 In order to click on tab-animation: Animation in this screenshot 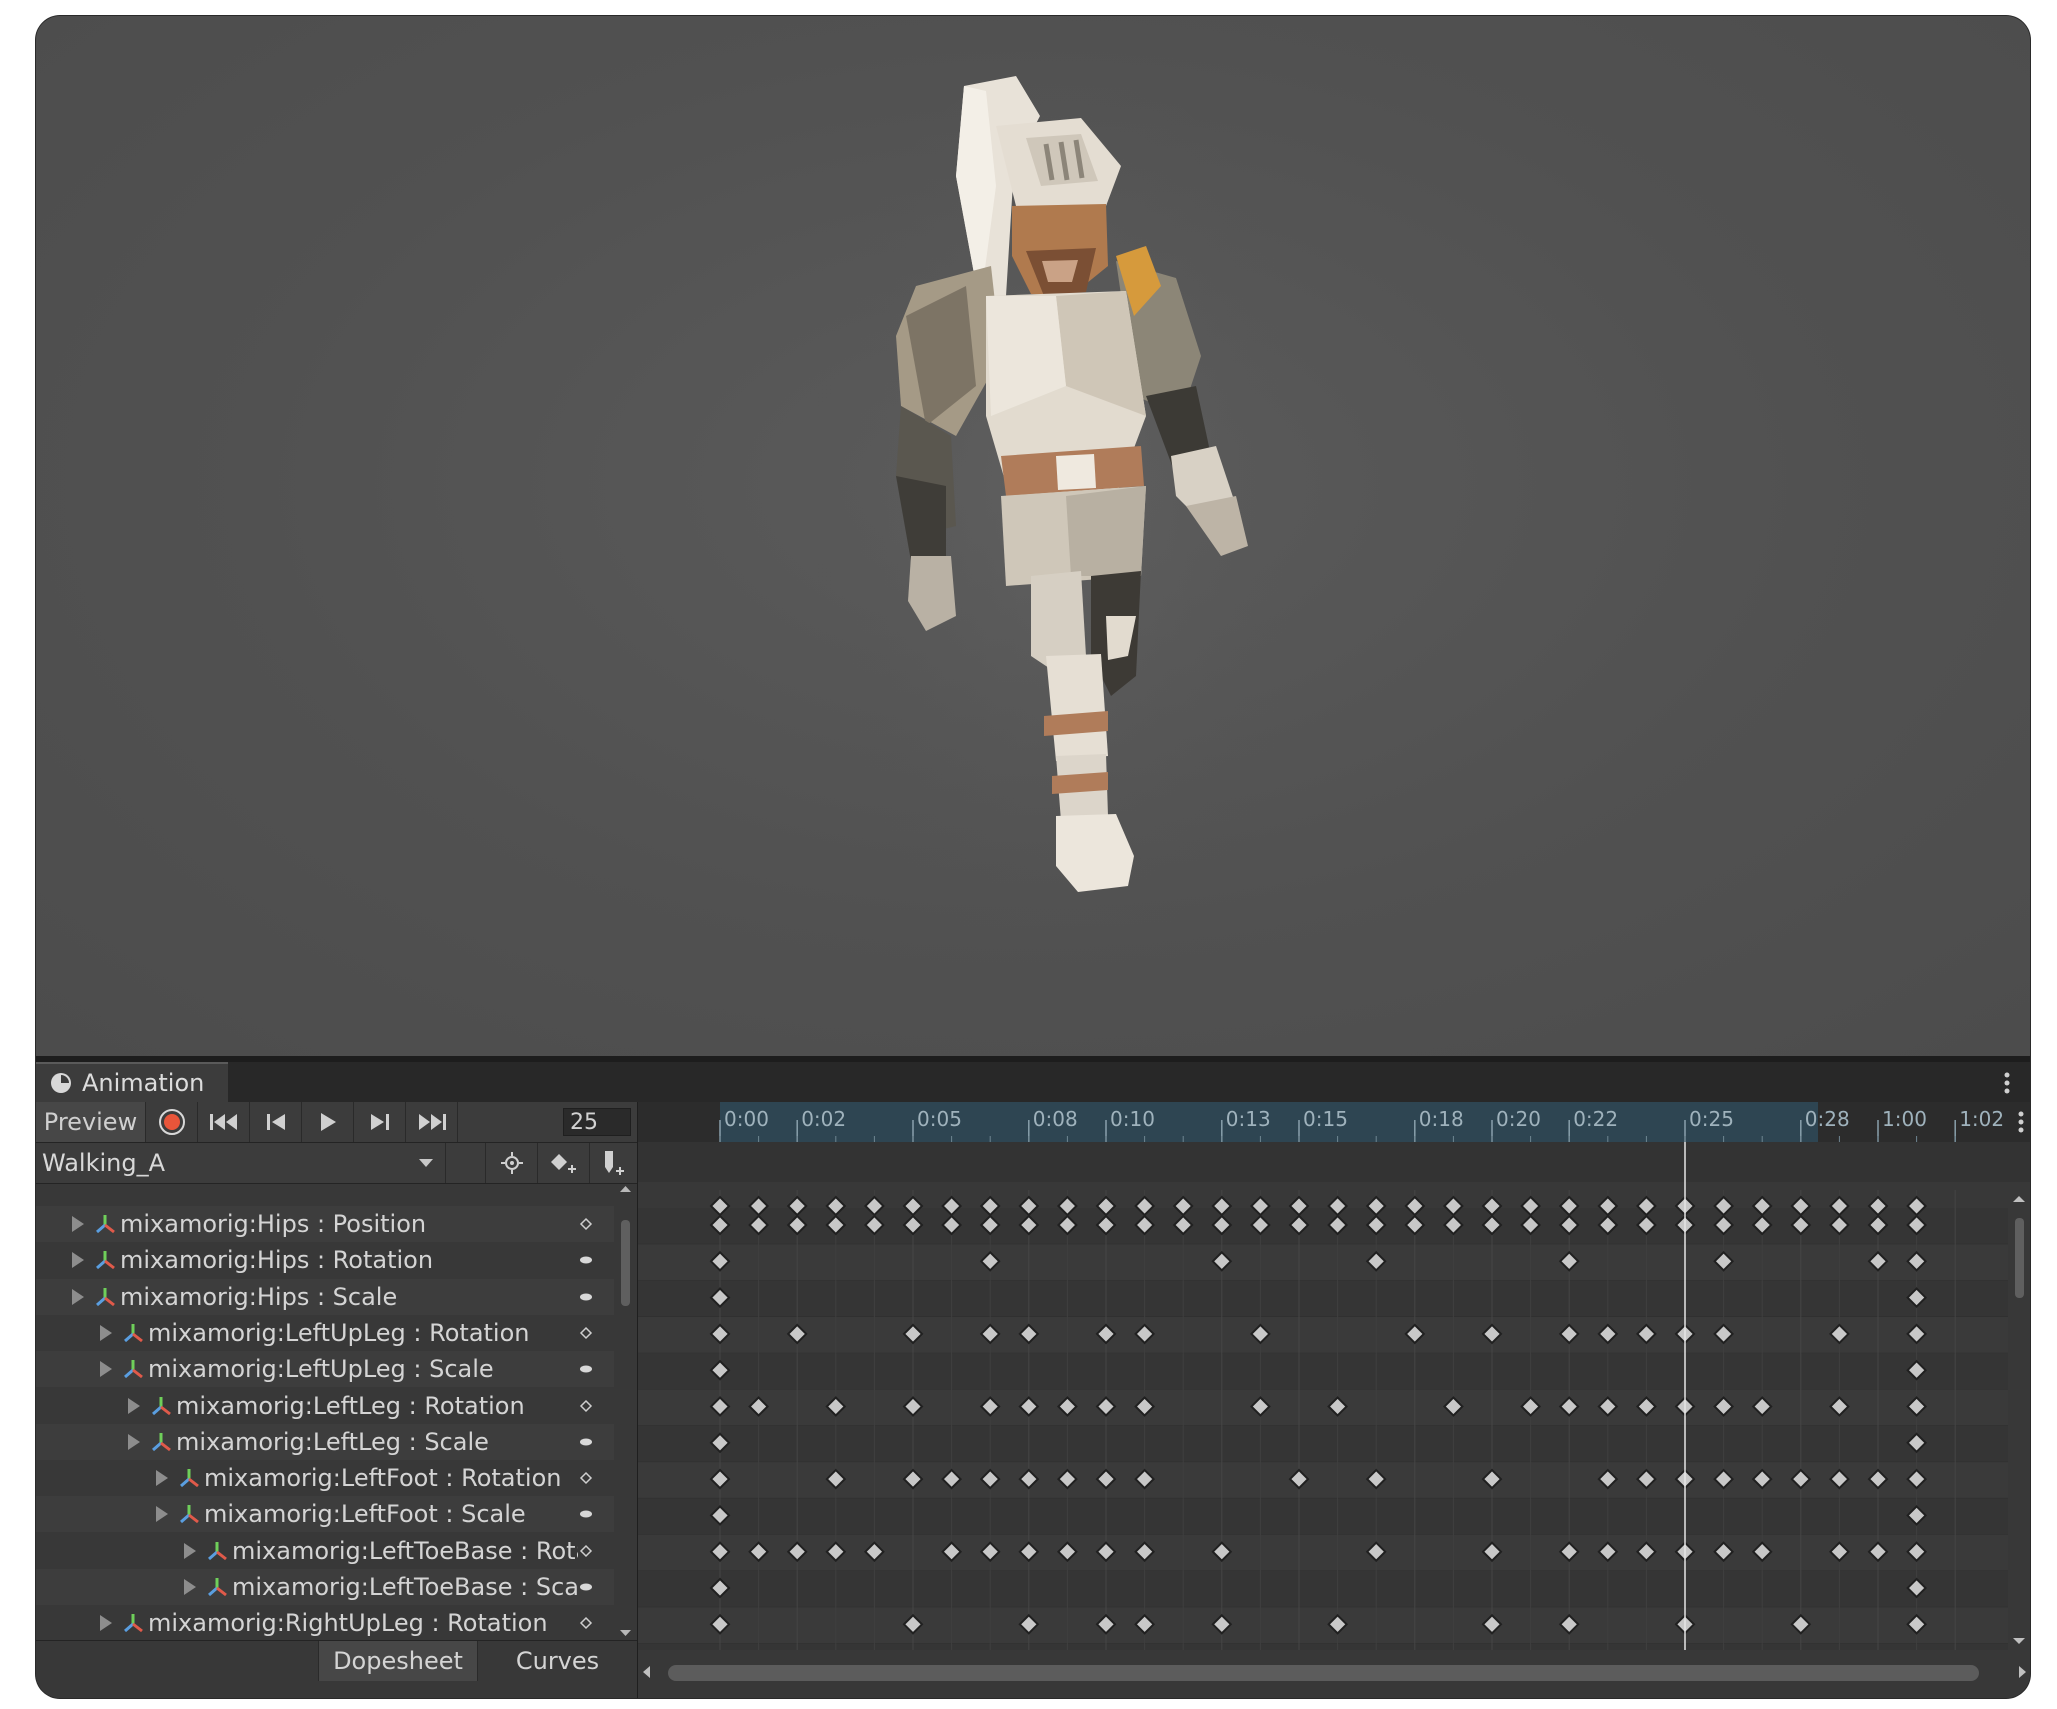, I will do `click(132, 1082)`.